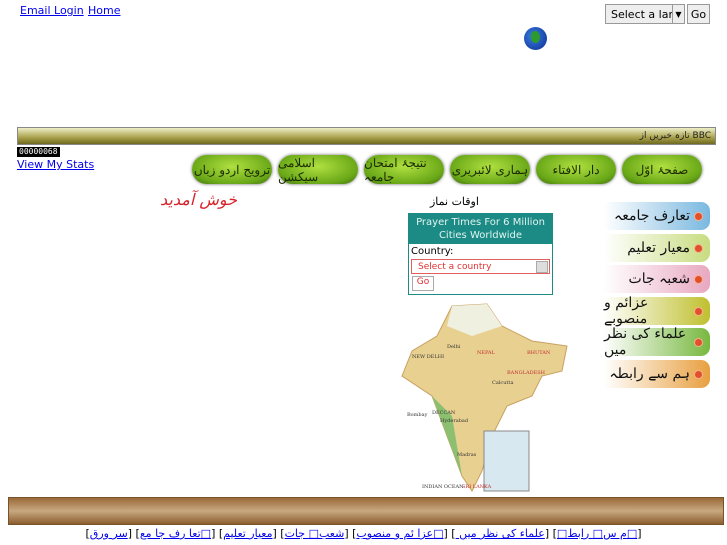 Image resolution: width=727 pixels, height=545 pixels. Describe the element at coordinates (109, 533) in the screenshot. I see `footer-link-home: سر ورق` at that location.